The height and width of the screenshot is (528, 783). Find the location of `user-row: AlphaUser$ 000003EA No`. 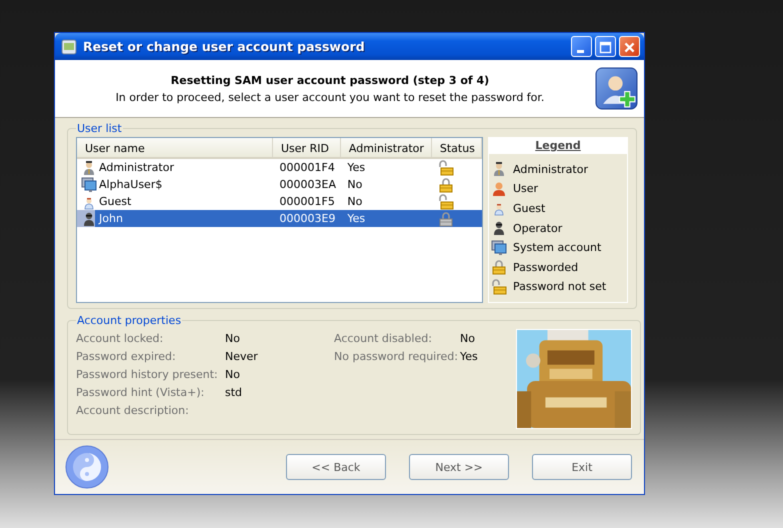

user-row: AlphaUser$ 000003EA No is located at coordinates (279, 184).